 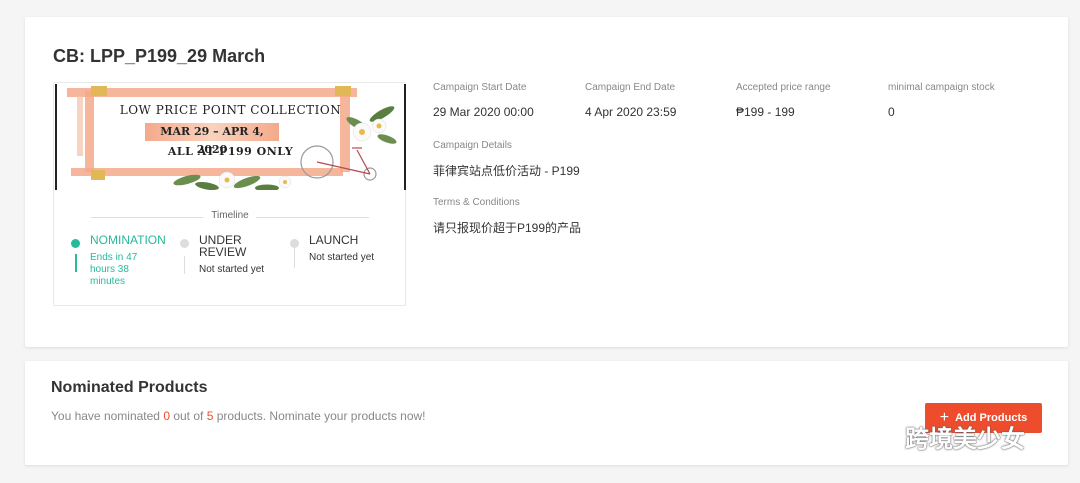 I want to click on start-date-value: 29 Mar 2020 00:00, so click(x=483, y=112).